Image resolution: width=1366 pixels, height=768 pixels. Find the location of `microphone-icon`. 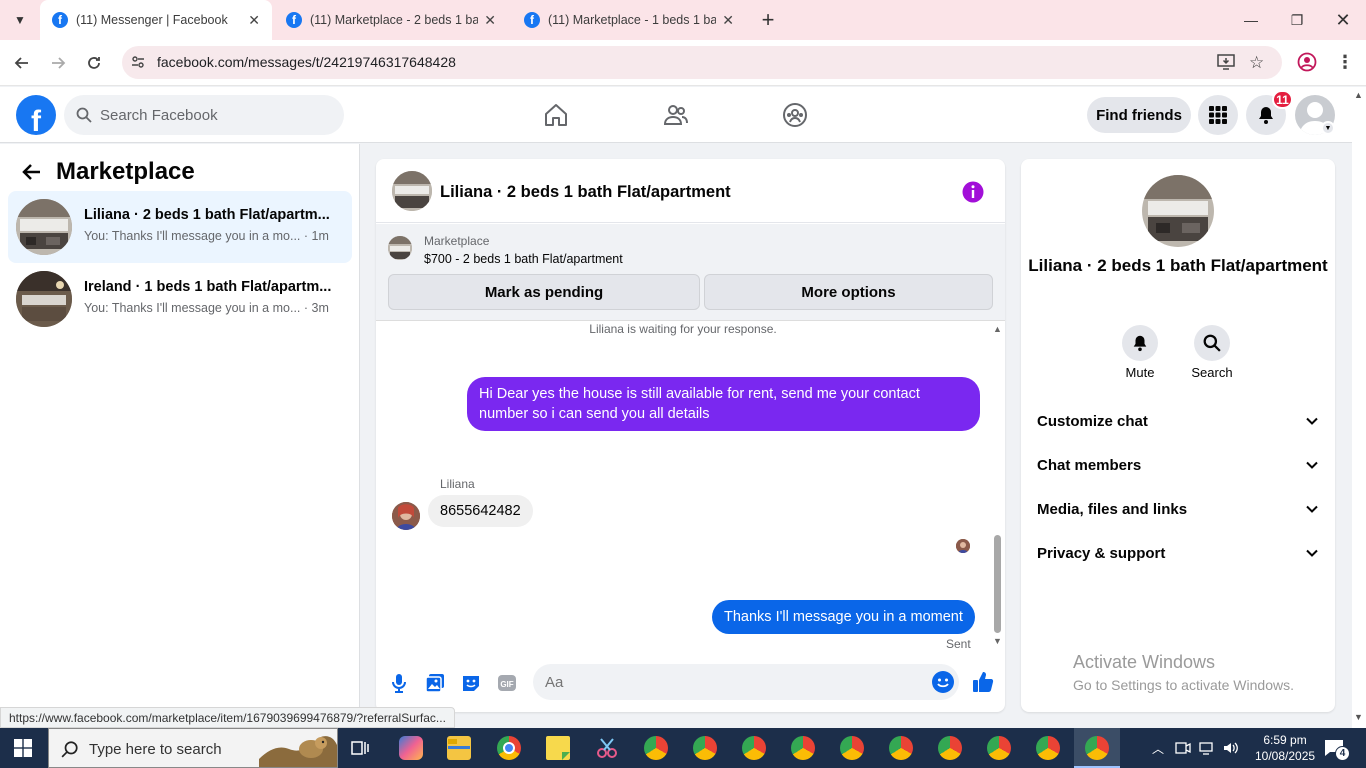

microphone-icon is located at coordinates (399, 683).